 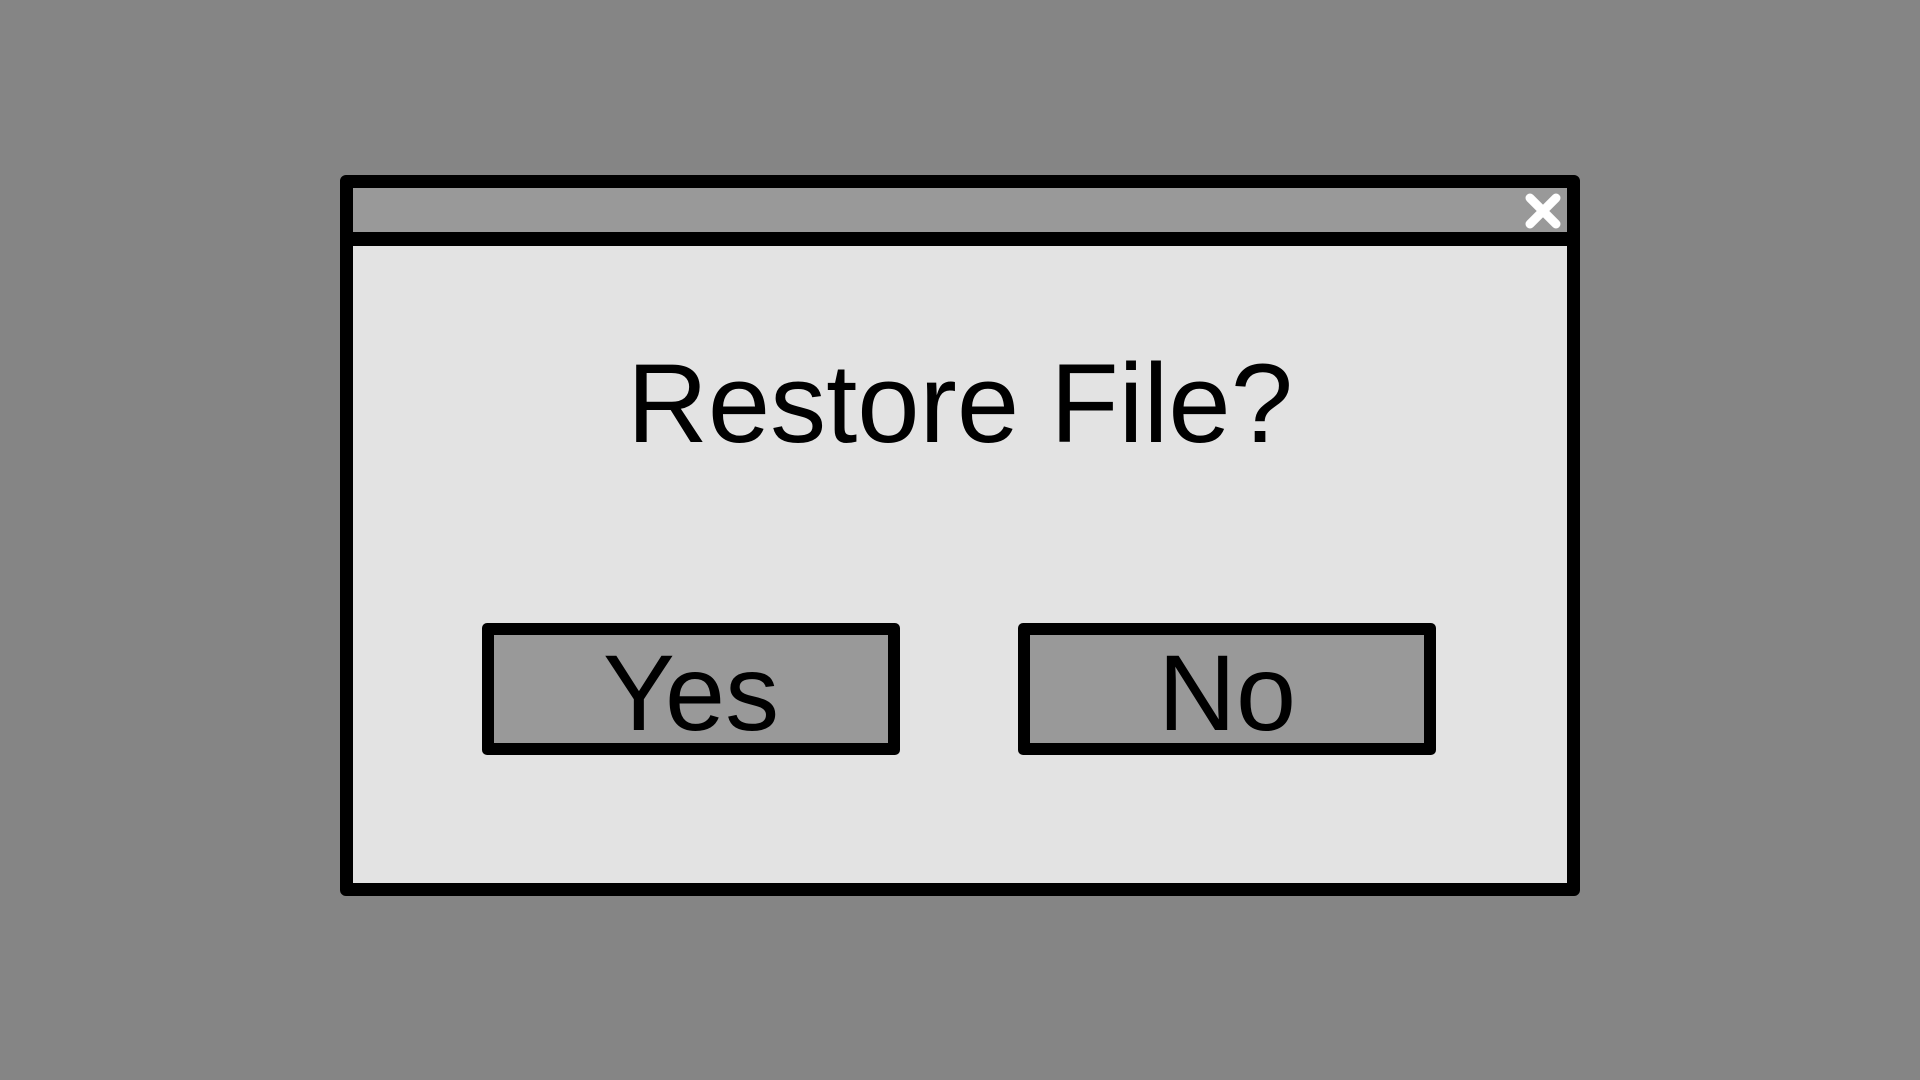 I want to click on yes-button-label: Yes, so click(x=691, y=692).